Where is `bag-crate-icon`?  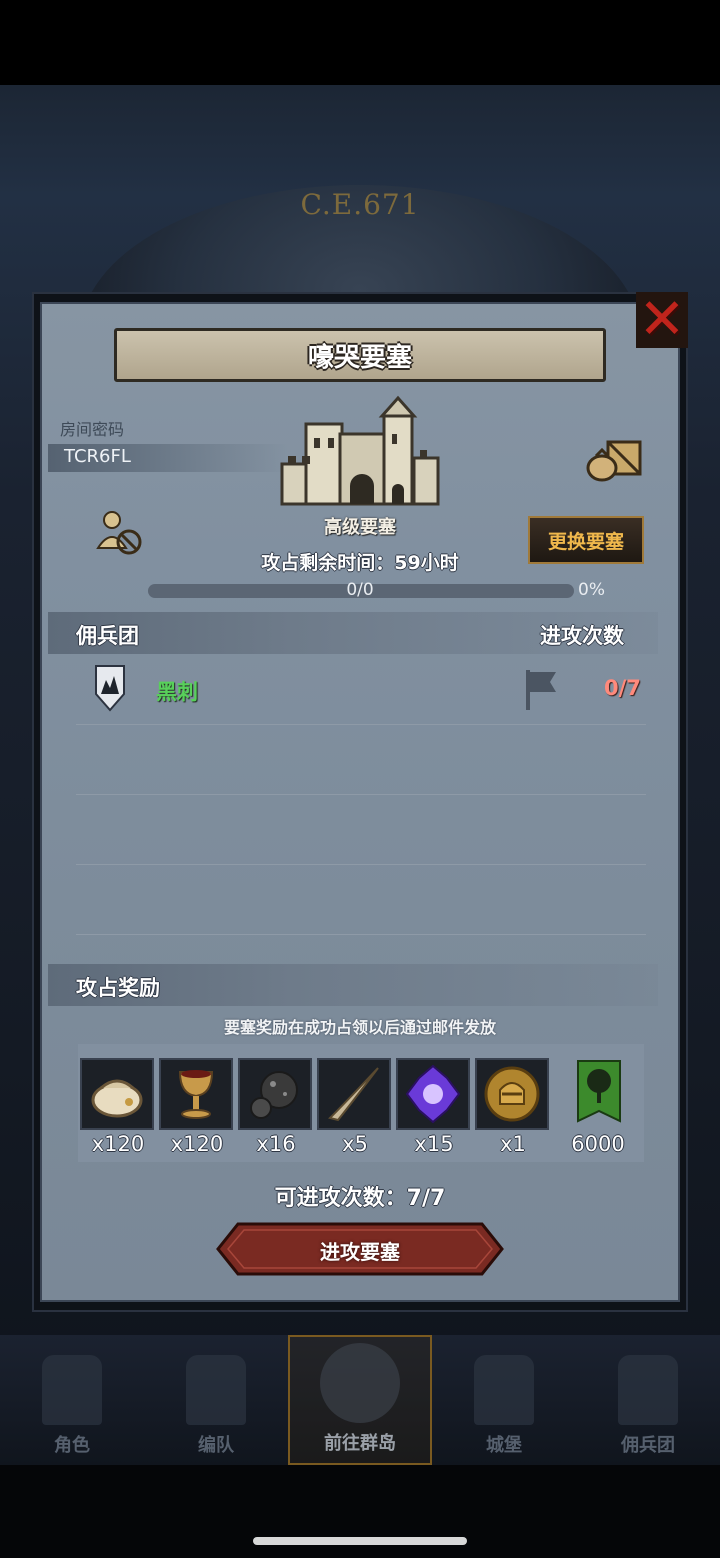 bag-crate-icon is located at coordinates (614, 458).